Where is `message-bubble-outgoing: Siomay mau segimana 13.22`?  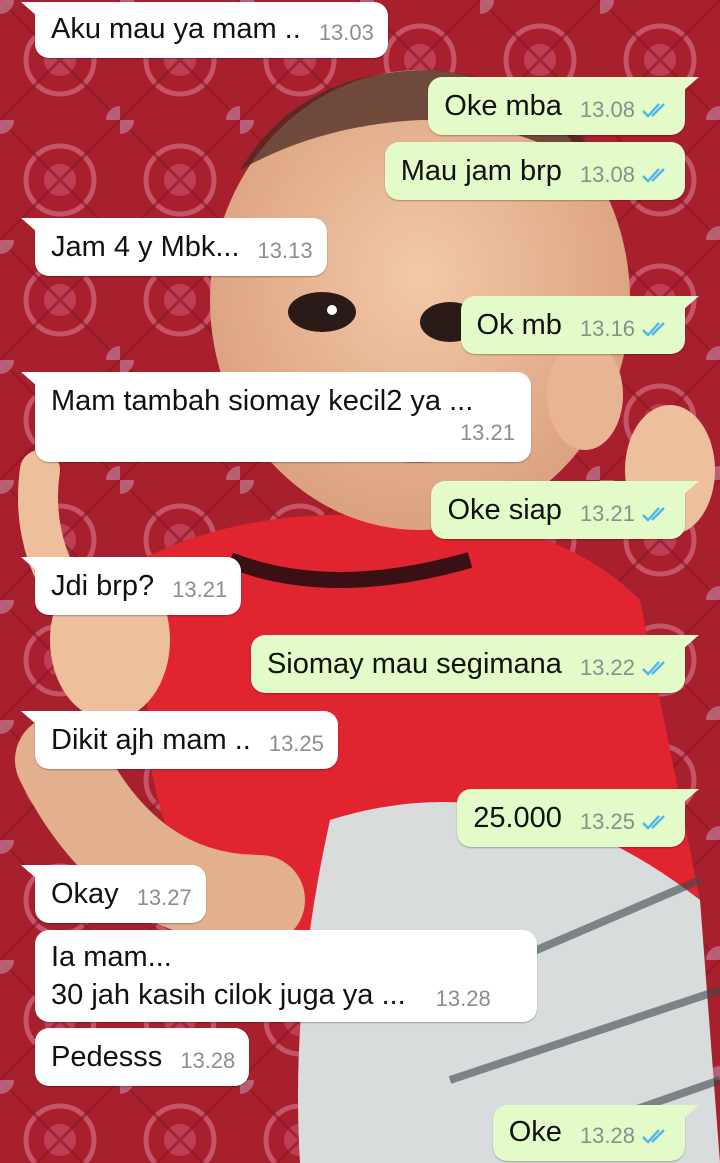 message-bubble-outgoing: Siomay mau segimana 13.22 is located at coordinates (474, 664).